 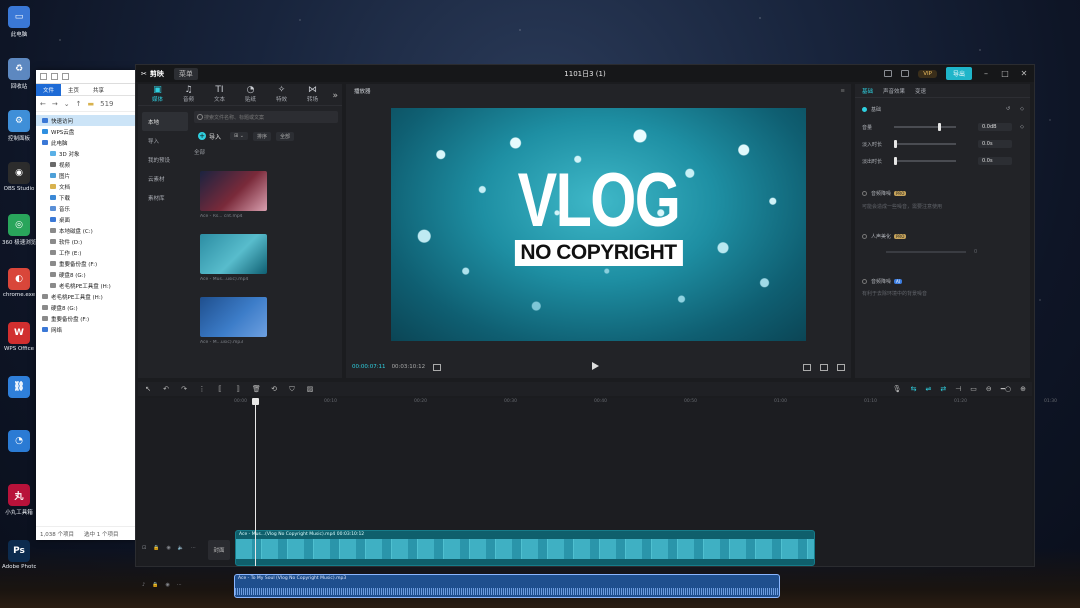 What do you see at coordinates (864, 236) in the screenshot?
I see `voice-checkbox` at bounding box center [864, 236].